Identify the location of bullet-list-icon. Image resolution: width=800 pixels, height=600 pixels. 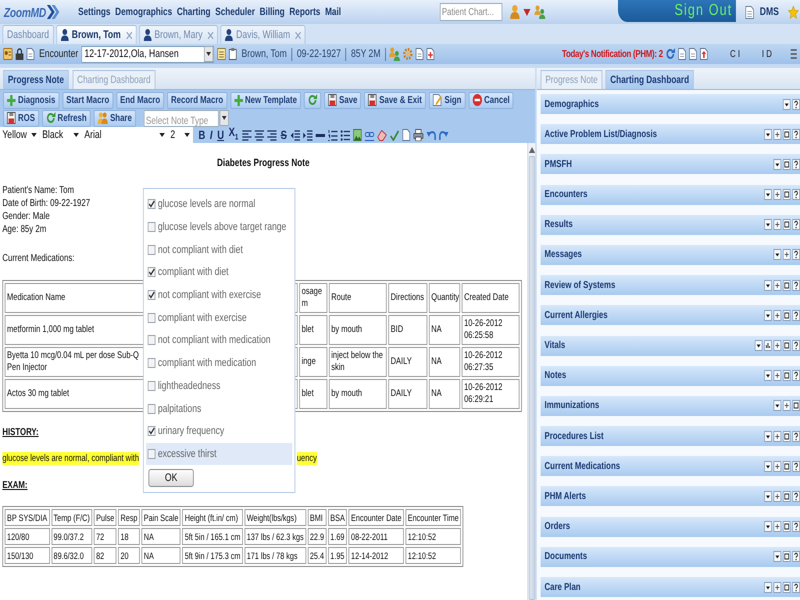
(345, 135).